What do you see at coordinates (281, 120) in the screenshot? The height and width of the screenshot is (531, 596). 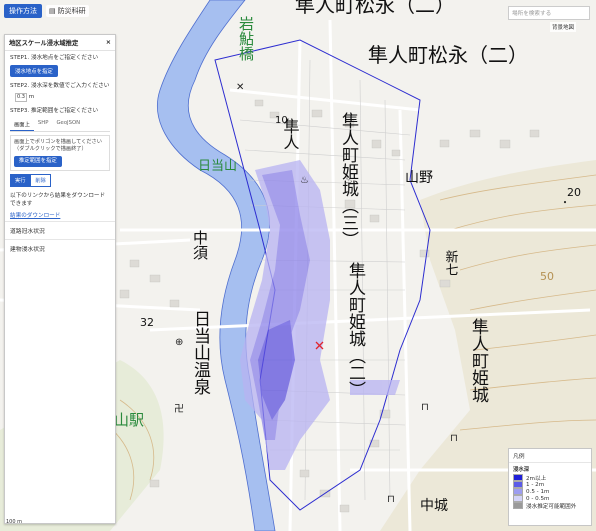 I see `label-elev-10: 10` at bounding box center [281, 120].